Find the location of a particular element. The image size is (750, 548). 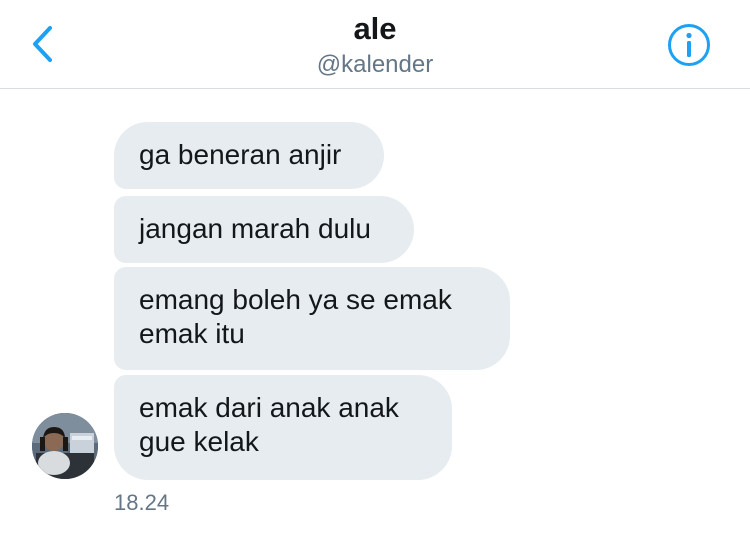

message-timestamp: 18.24 is located at coordinates (142, 502).